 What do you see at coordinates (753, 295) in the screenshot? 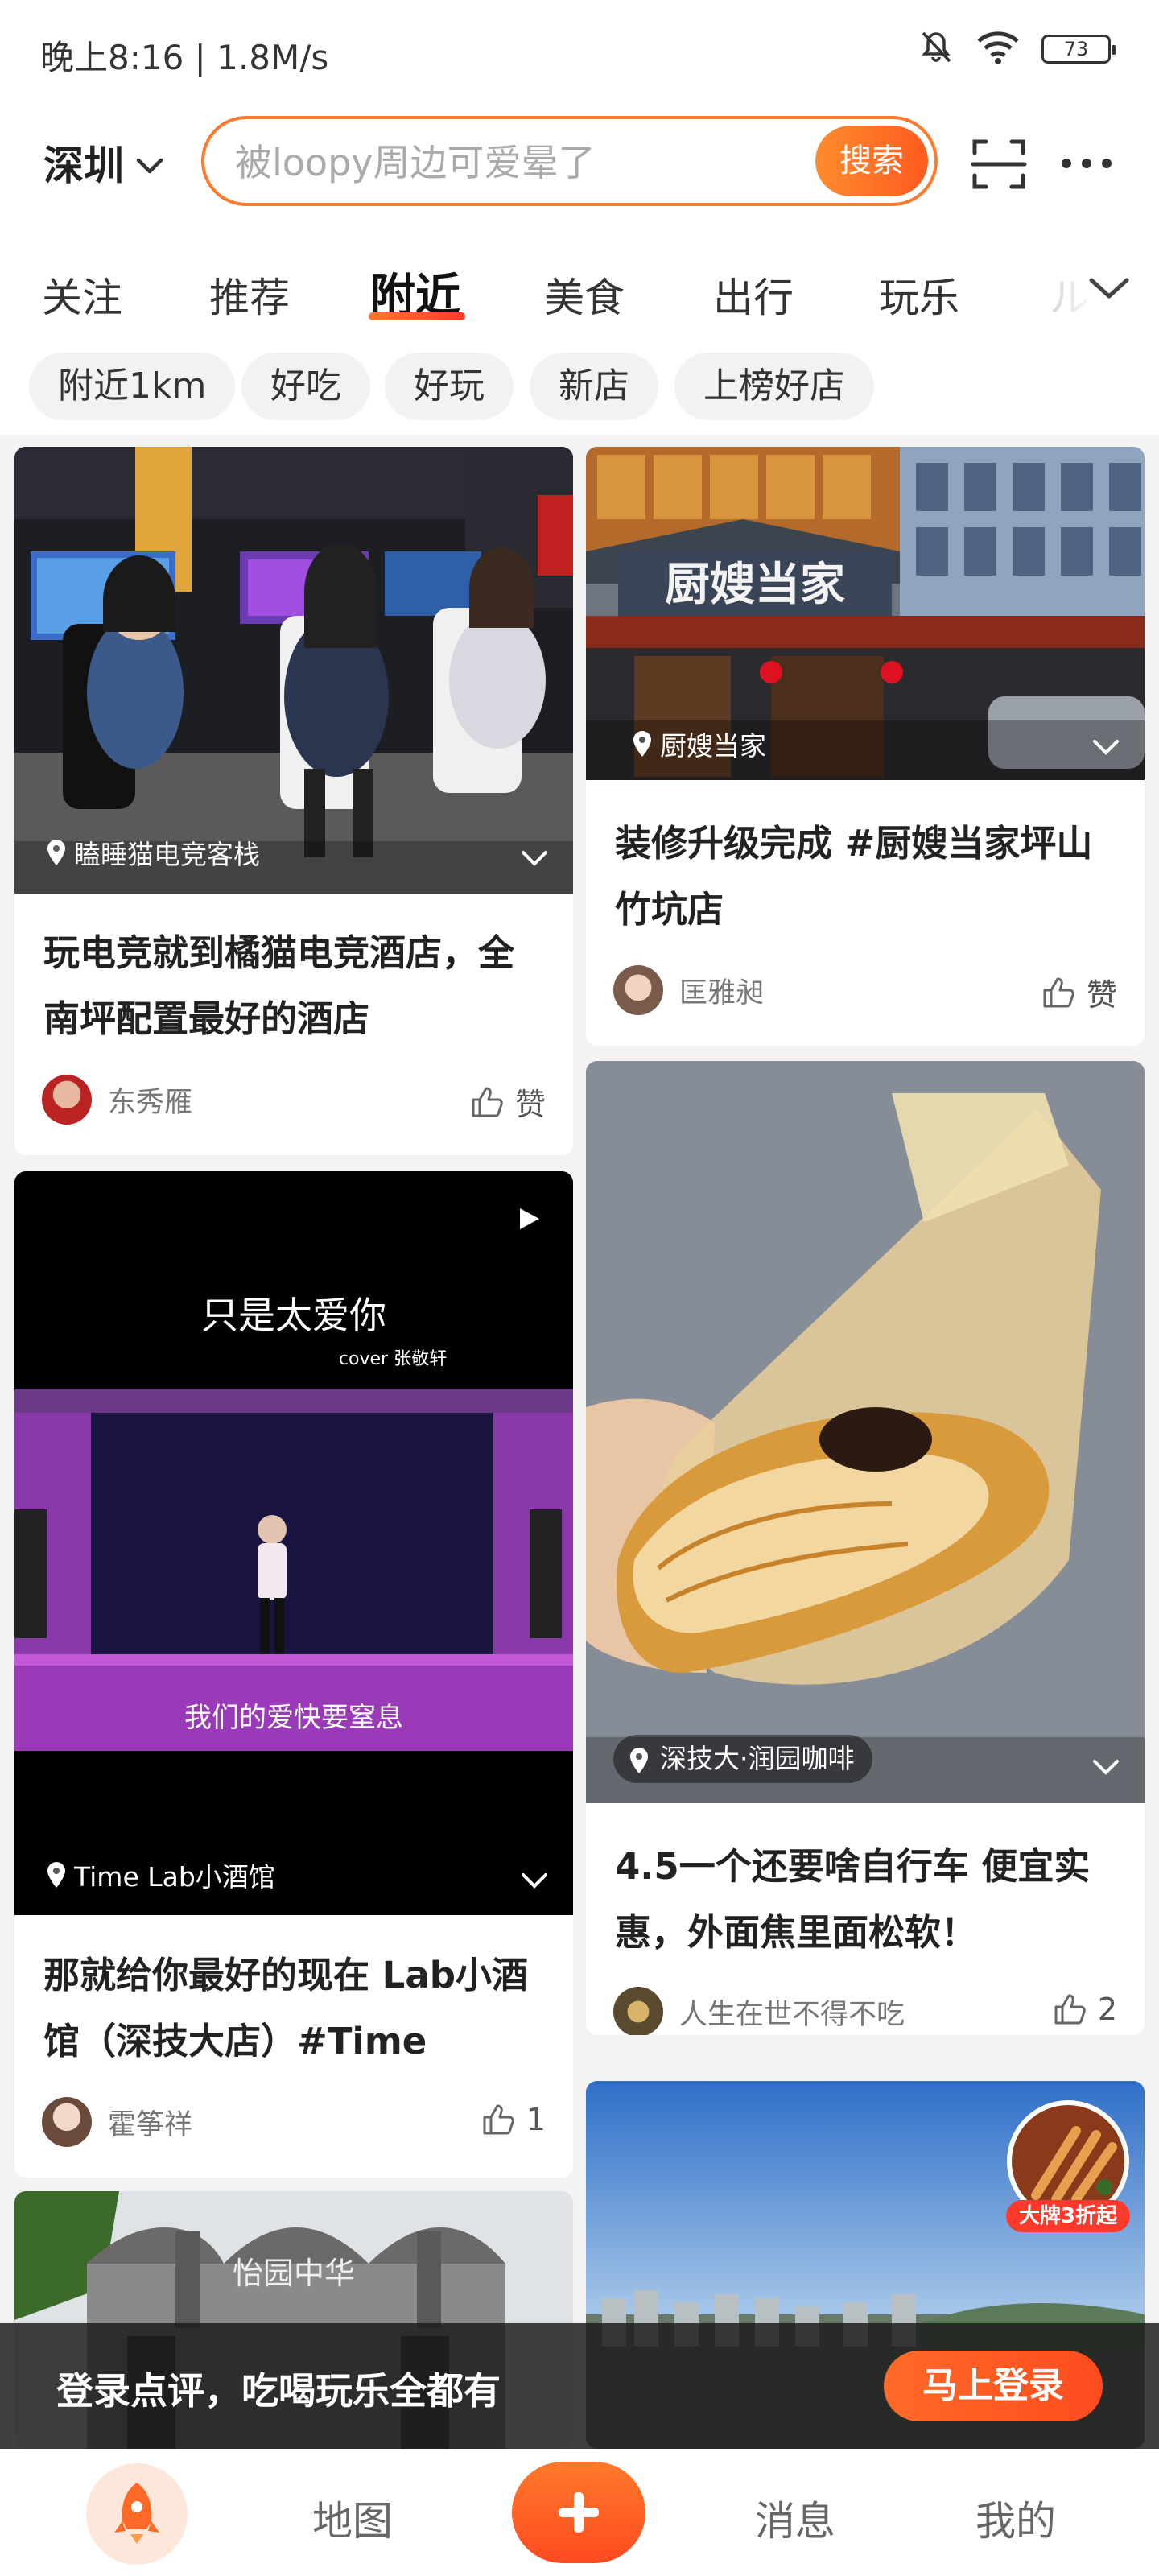
I see `tab-travel: 出行` at bounding box center [753, 295].